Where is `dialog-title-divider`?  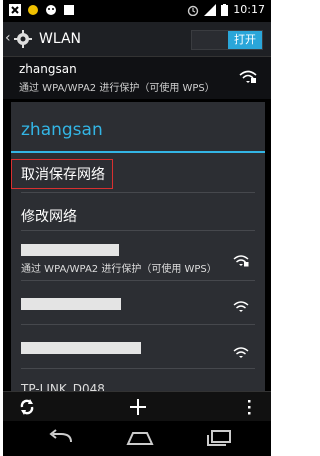 dialog-title-divider is located at coordinates (138, 152).